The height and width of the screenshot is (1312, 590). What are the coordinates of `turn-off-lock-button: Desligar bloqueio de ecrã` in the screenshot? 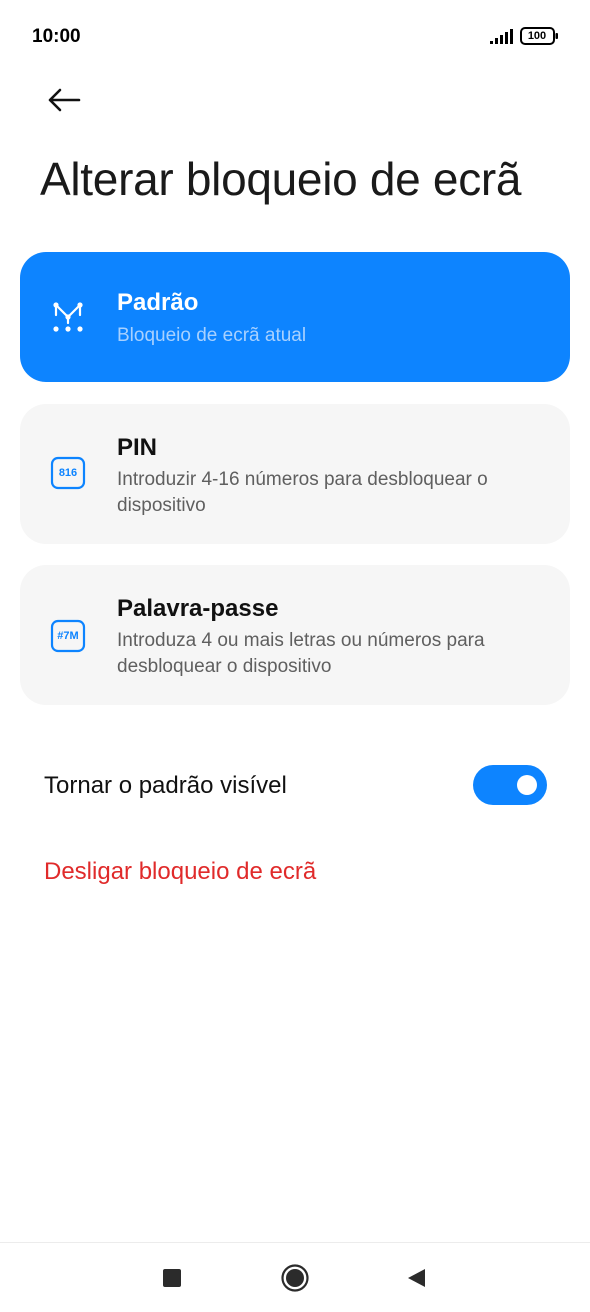 It's located at (180, 872).